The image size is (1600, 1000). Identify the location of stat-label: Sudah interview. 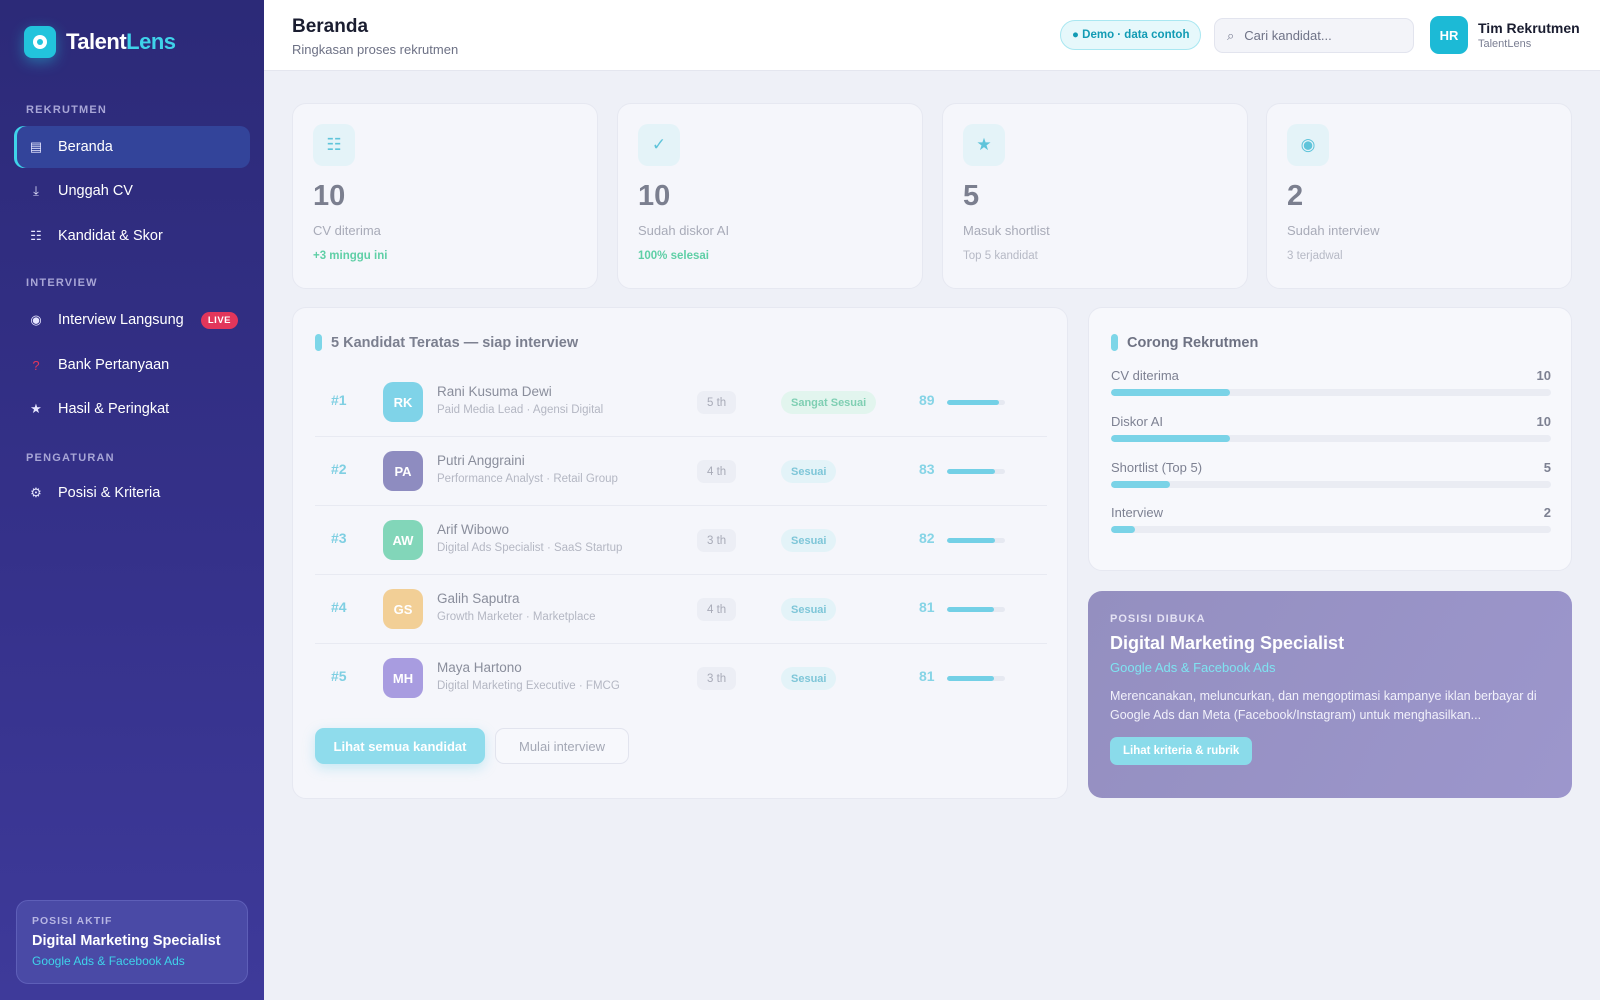
(1333, 230).